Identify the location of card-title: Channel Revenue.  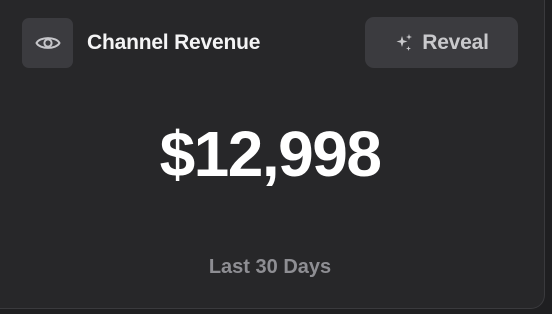
(174, 42).